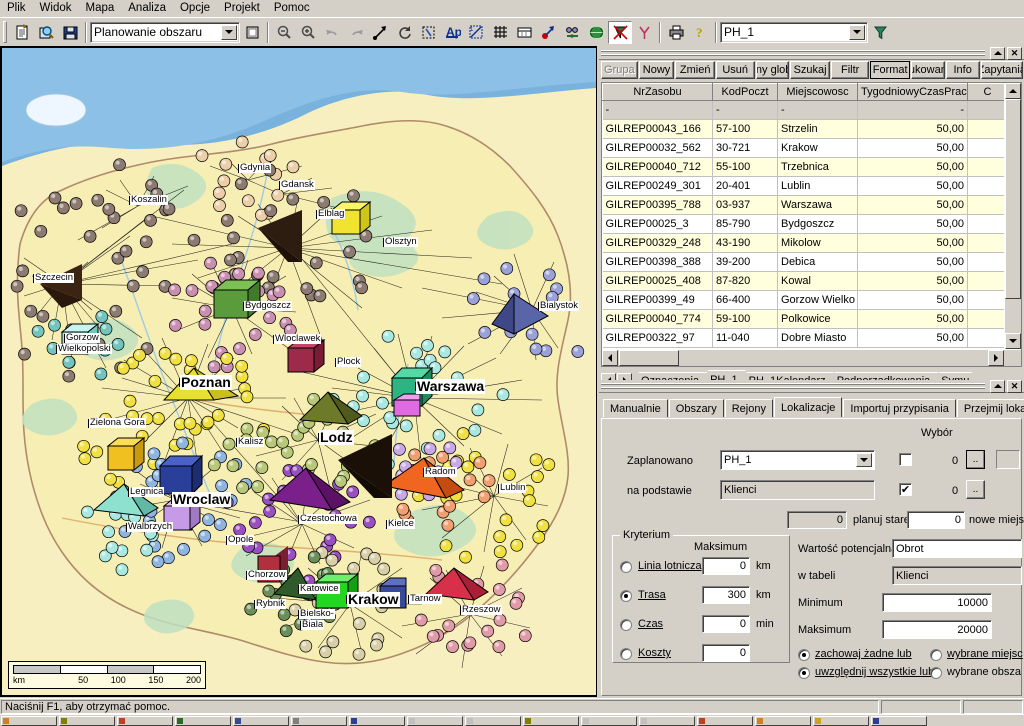 The height and width of the screenshot is (726, 1024). What do you see at coordinates (452, 32) in the screenshot?
I see `label-tool-icon: Ap` at bounding box center [452, 32].